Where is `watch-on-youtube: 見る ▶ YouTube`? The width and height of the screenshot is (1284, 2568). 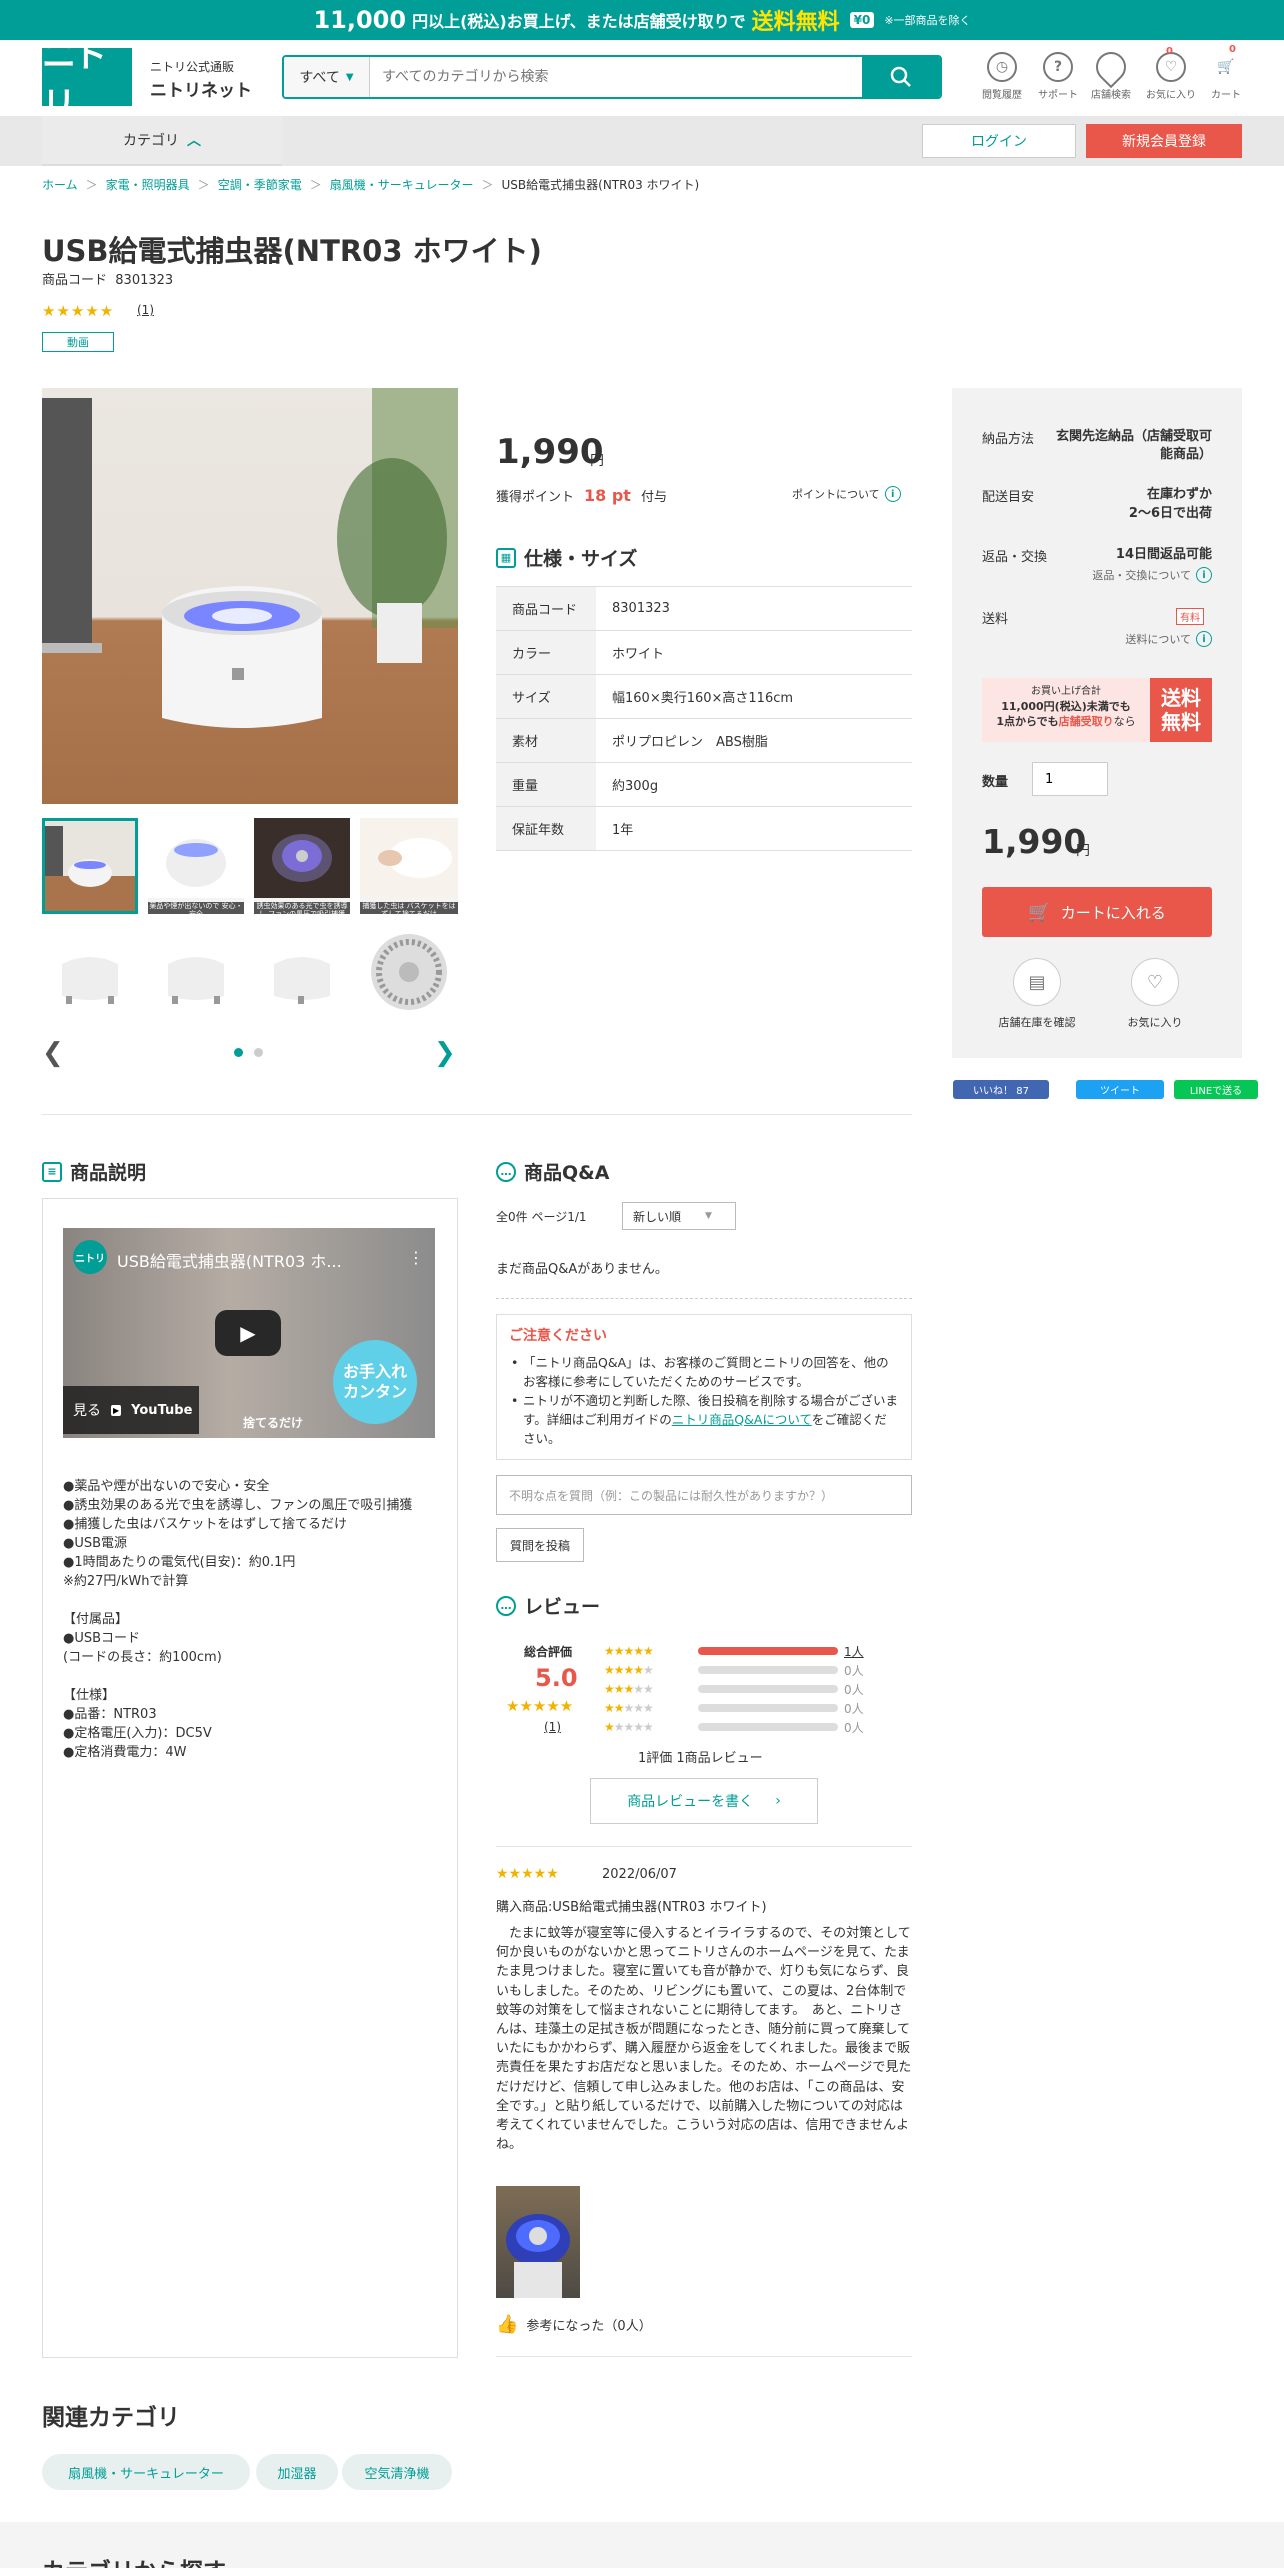
watch-on-youtube: 見る ▶ YouTube is located at coordinates (131, 1410).